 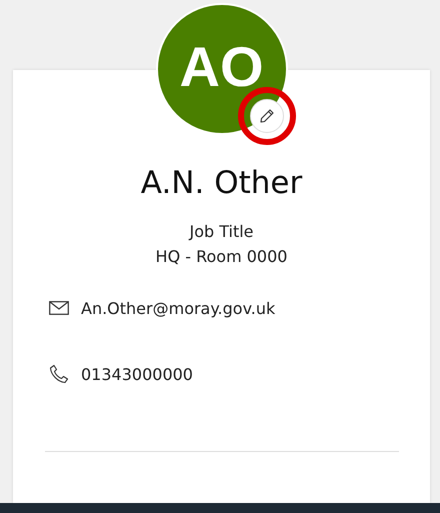 I want to click on highlight-ring, so click(x=267, y=116).